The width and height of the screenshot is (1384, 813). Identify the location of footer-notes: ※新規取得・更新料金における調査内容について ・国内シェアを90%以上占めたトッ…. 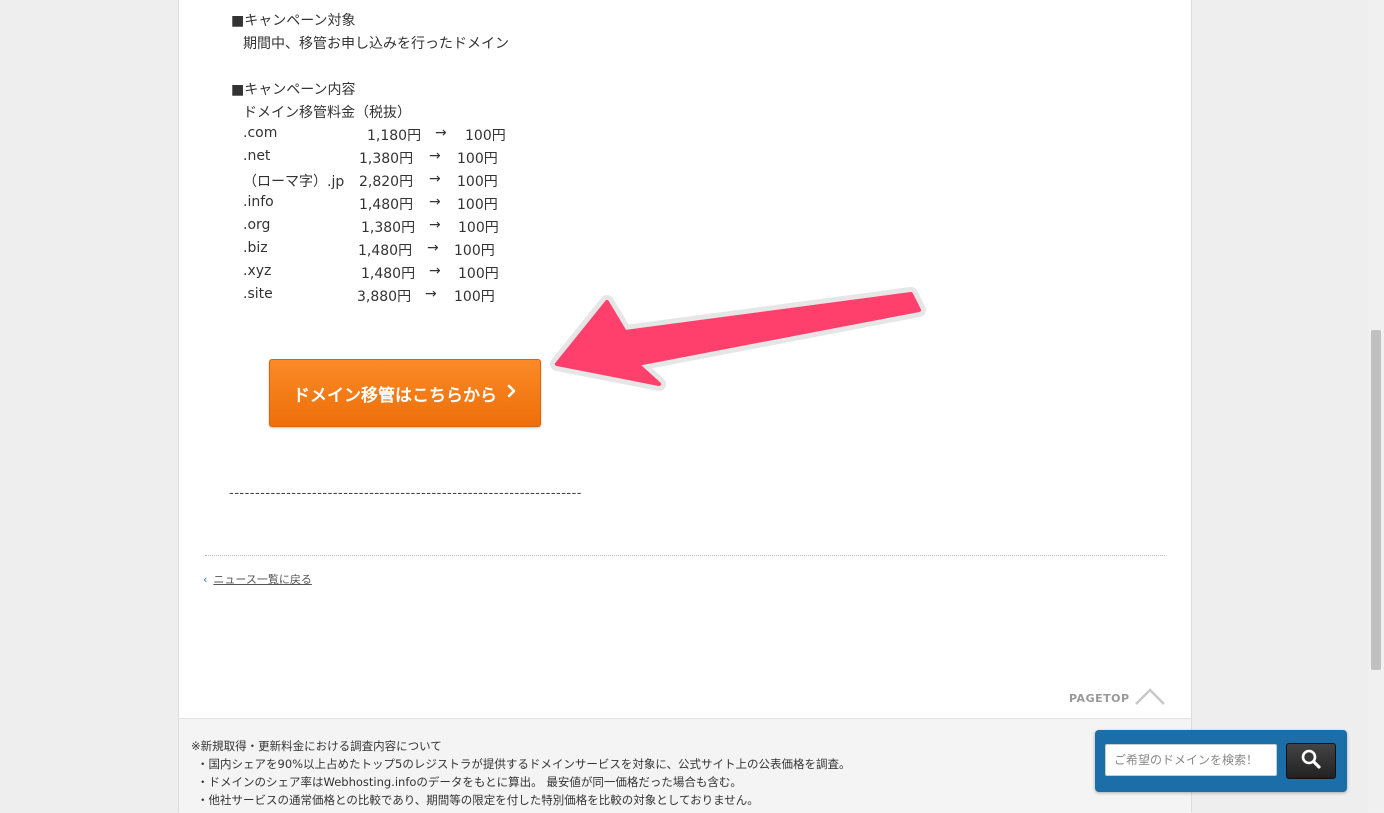
(685, 765).